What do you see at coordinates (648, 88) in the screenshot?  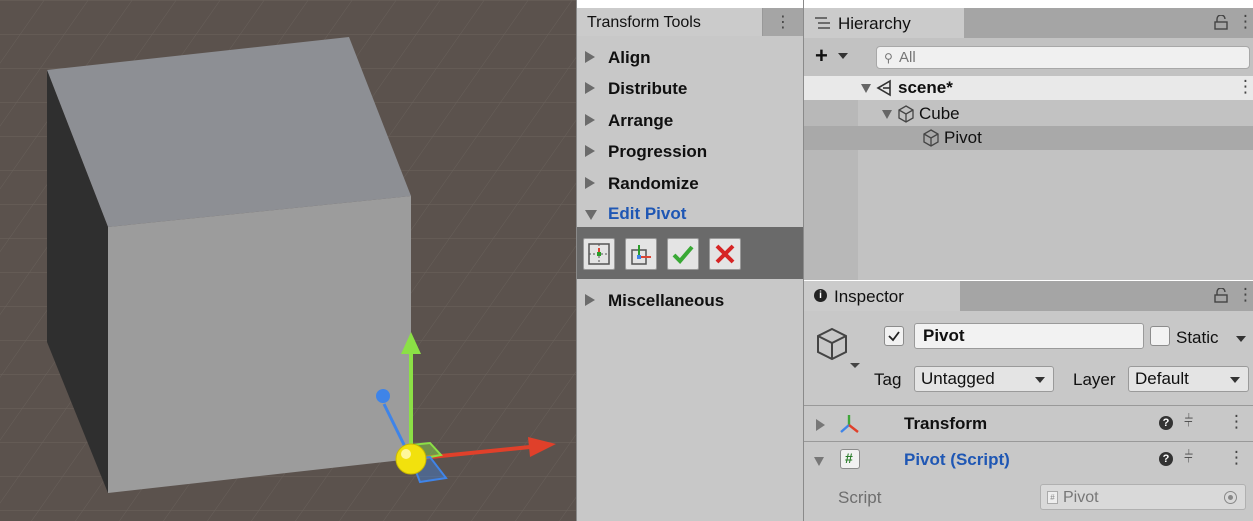 I see `foldout-label: Distribute` at bounding box center [648, 88].